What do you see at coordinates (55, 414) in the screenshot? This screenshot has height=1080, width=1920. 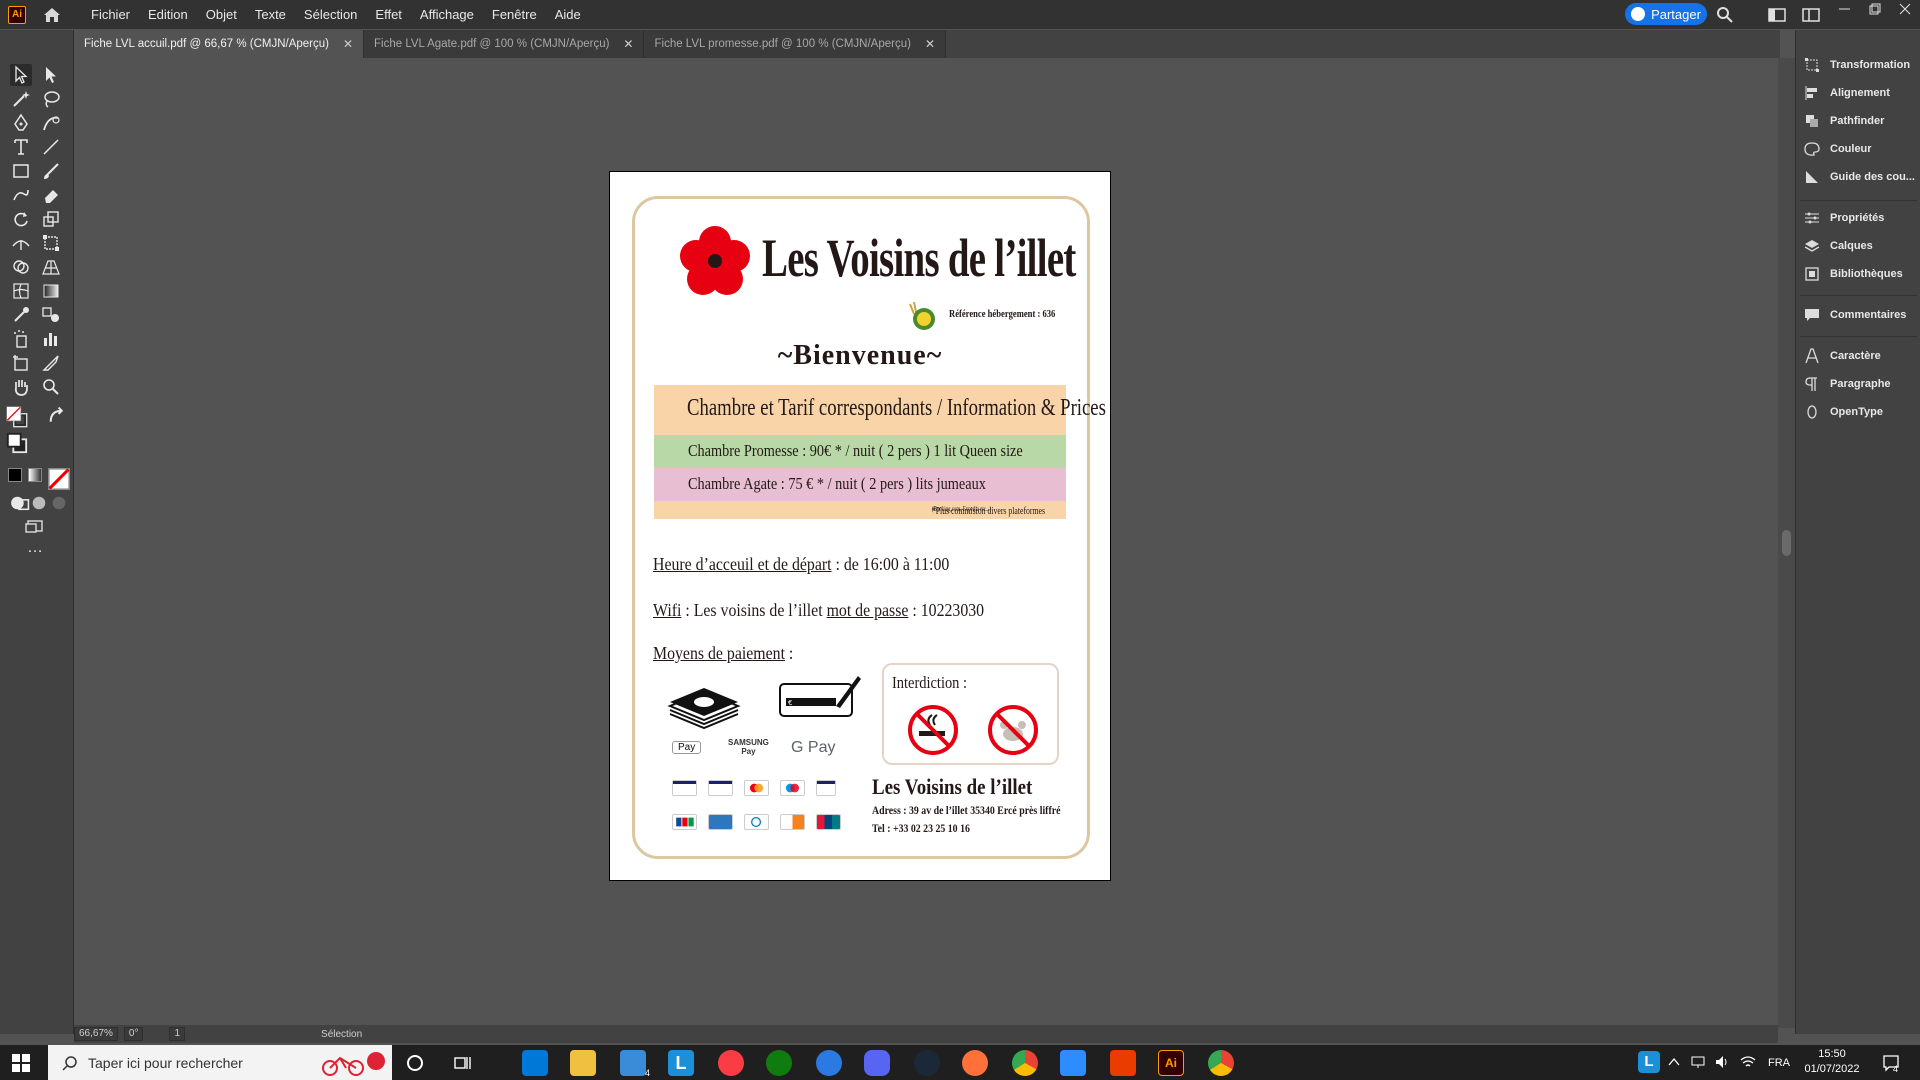 I see `swap-fill-stroke-icon` at bounding box center [55, 414].